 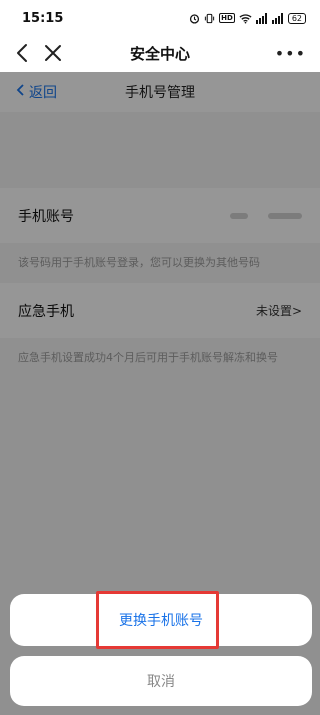 I want to click on status-bar: 15:15 HD 62, so click(x=160, y=18).